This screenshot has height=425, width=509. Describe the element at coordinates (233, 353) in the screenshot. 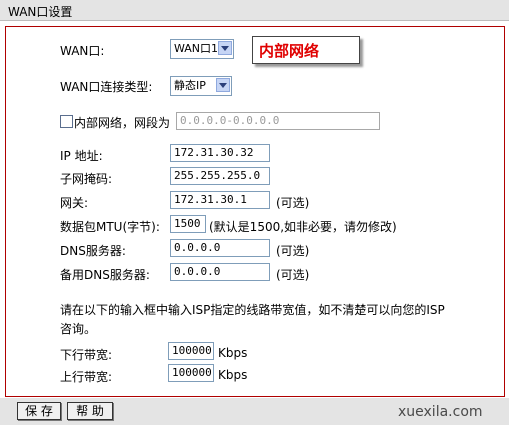

I see `downlink-unit: Kbps` at that location.